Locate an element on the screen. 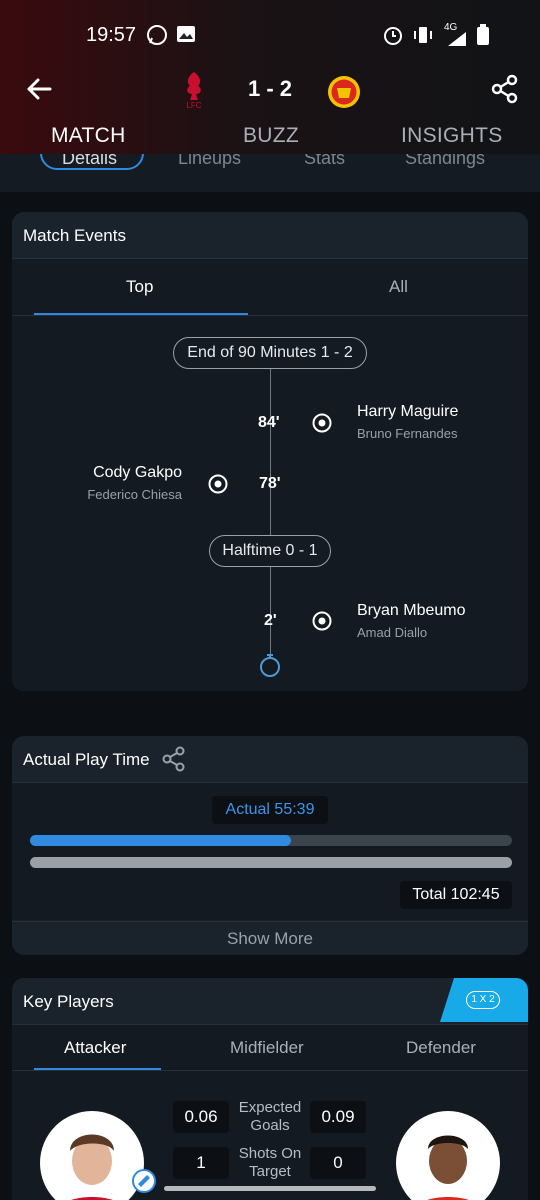  alarm-icon is located at coordinates (393, 37).